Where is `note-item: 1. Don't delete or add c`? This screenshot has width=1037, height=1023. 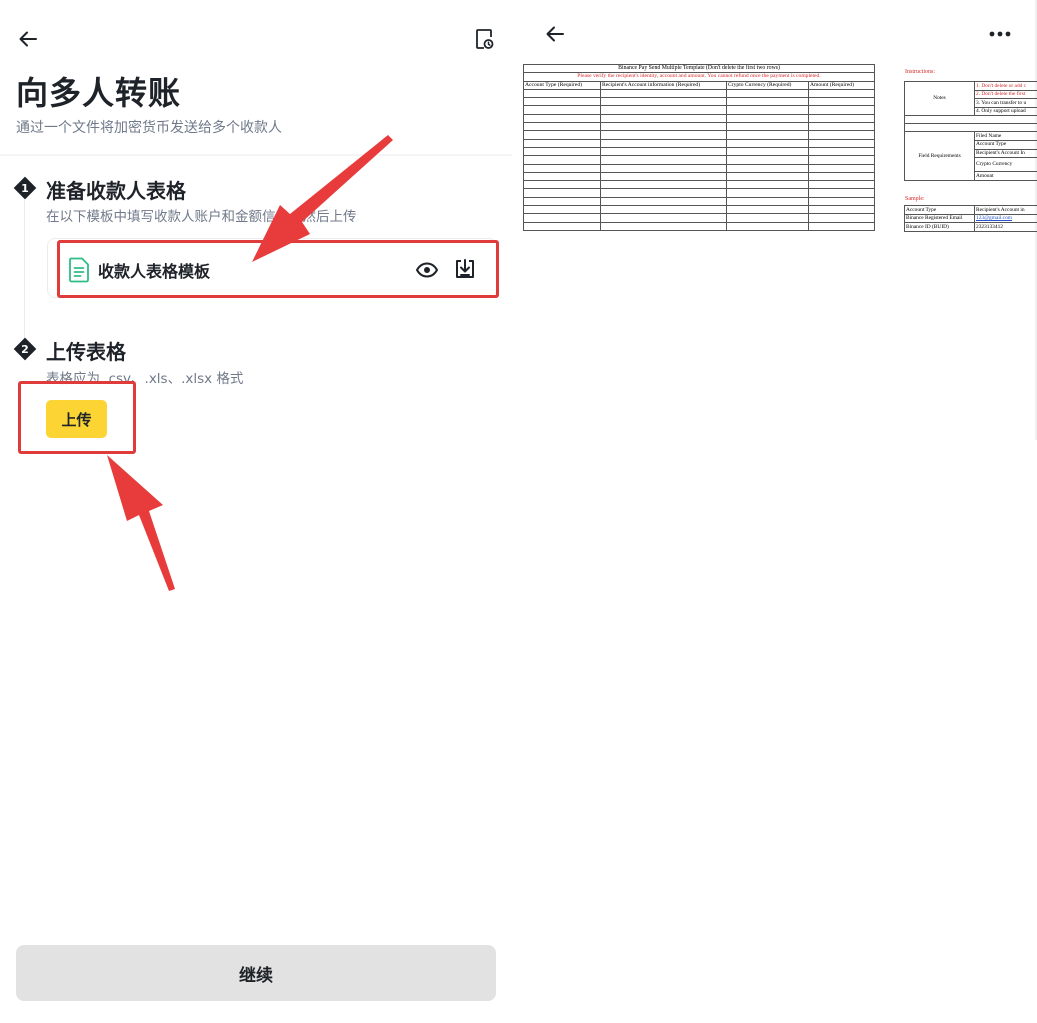 note-item: 1. Don't delete or add c is located at coordinates (1005, 86).